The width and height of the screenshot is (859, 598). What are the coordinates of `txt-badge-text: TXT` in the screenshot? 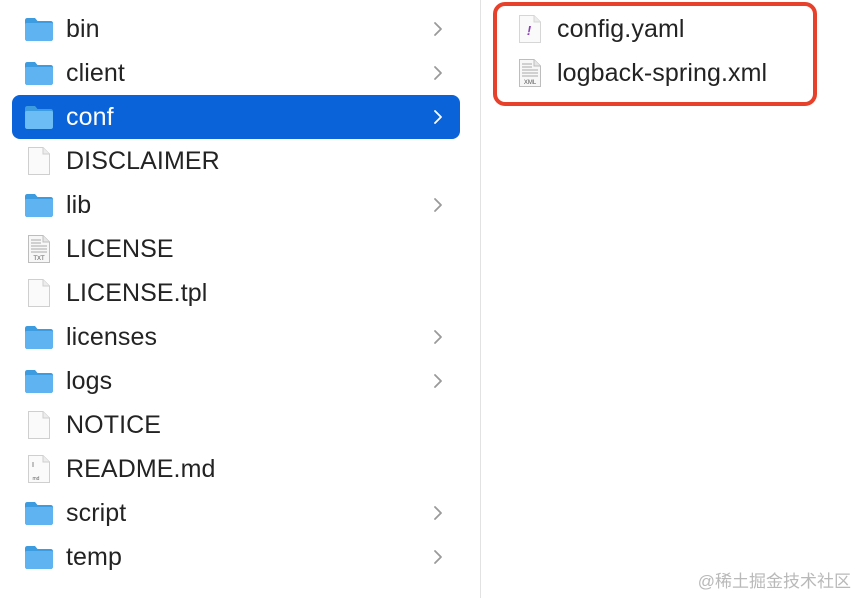 It's located at (39, 259).